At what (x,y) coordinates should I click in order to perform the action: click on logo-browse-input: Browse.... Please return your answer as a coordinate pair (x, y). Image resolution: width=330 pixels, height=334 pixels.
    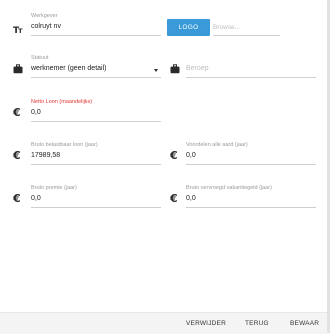
    Looking at the image, I should click on (246, 28).